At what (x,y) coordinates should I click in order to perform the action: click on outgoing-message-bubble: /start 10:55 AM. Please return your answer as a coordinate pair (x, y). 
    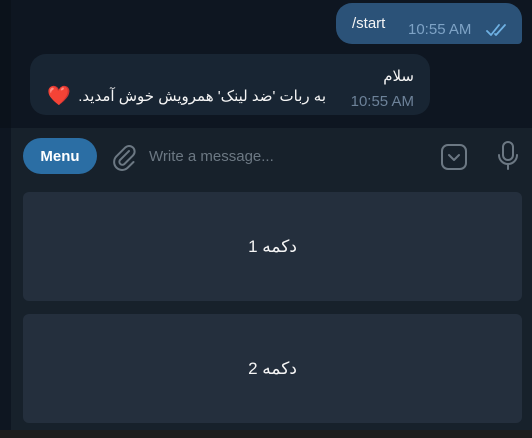
    Looking at the image, I should click on (429, 23).